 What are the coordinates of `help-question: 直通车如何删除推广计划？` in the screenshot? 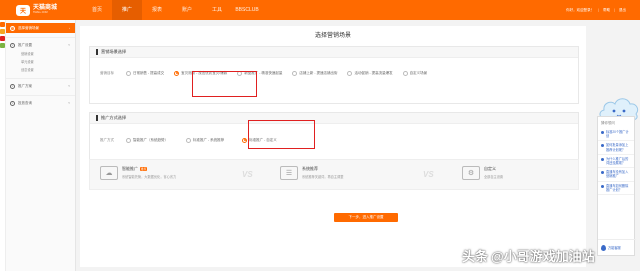 It's located at (616, 189).